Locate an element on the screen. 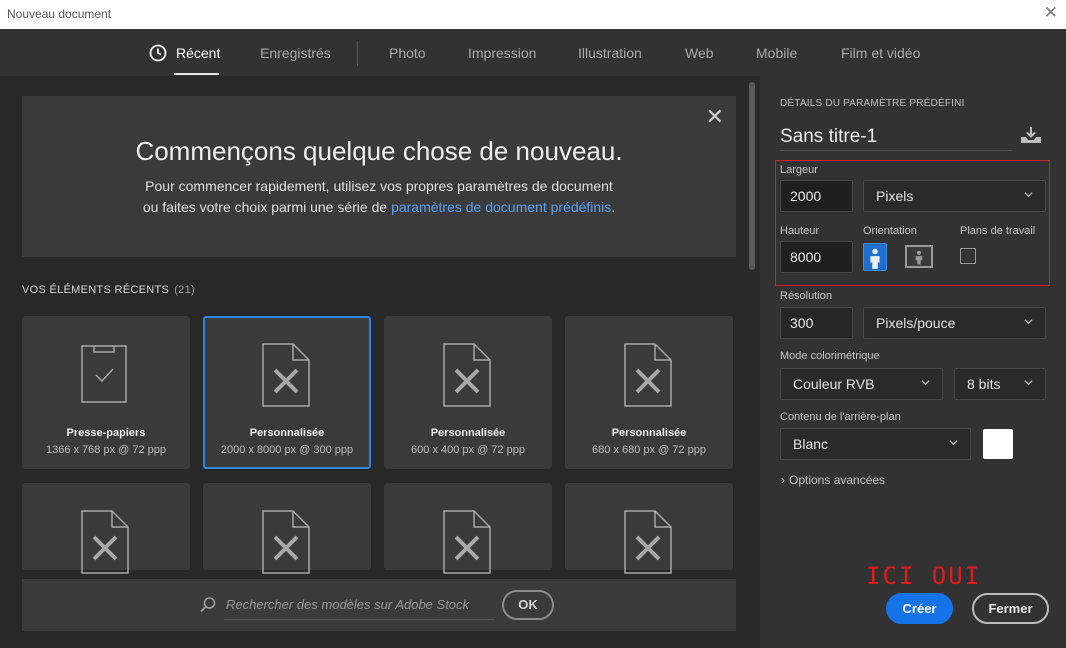 Image resolution: width=1066 pixels, height=648 pixels. color-mode-label: Mode colorimétrique is located at coordinates (830, 356).